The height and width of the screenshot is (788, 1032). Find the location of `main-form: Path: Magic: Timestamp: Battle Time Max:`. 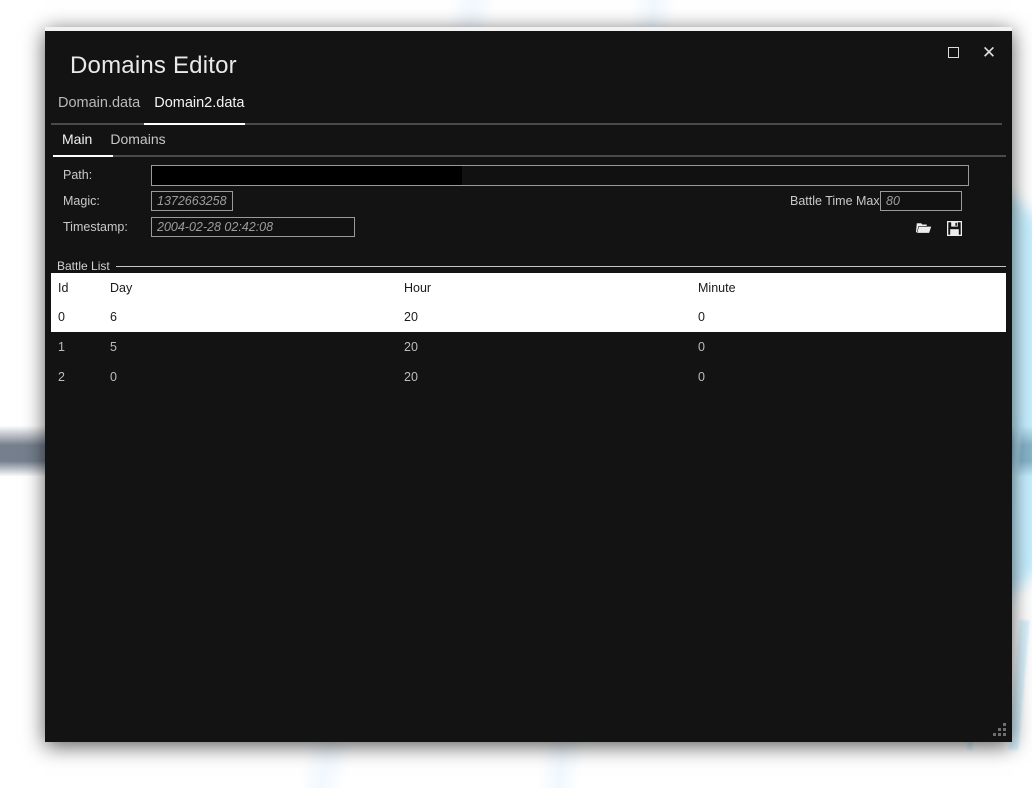

main-form: Path: Magic: Timestamp: Battle Time Max: is located at coordinates (528, 209).